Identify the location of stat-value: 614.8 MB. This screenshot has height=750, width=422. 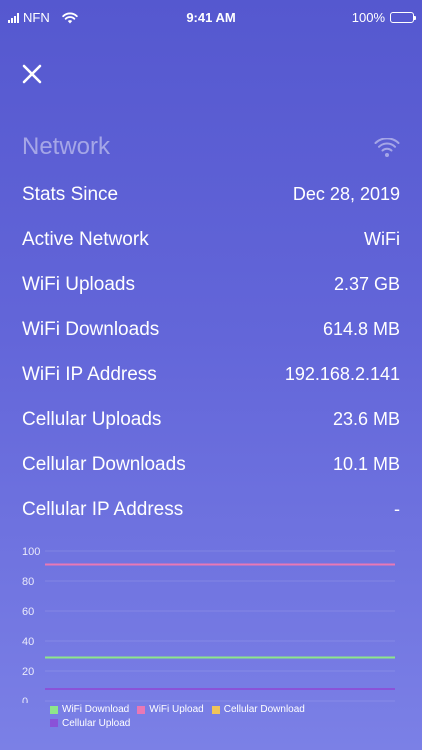
(361, 329).